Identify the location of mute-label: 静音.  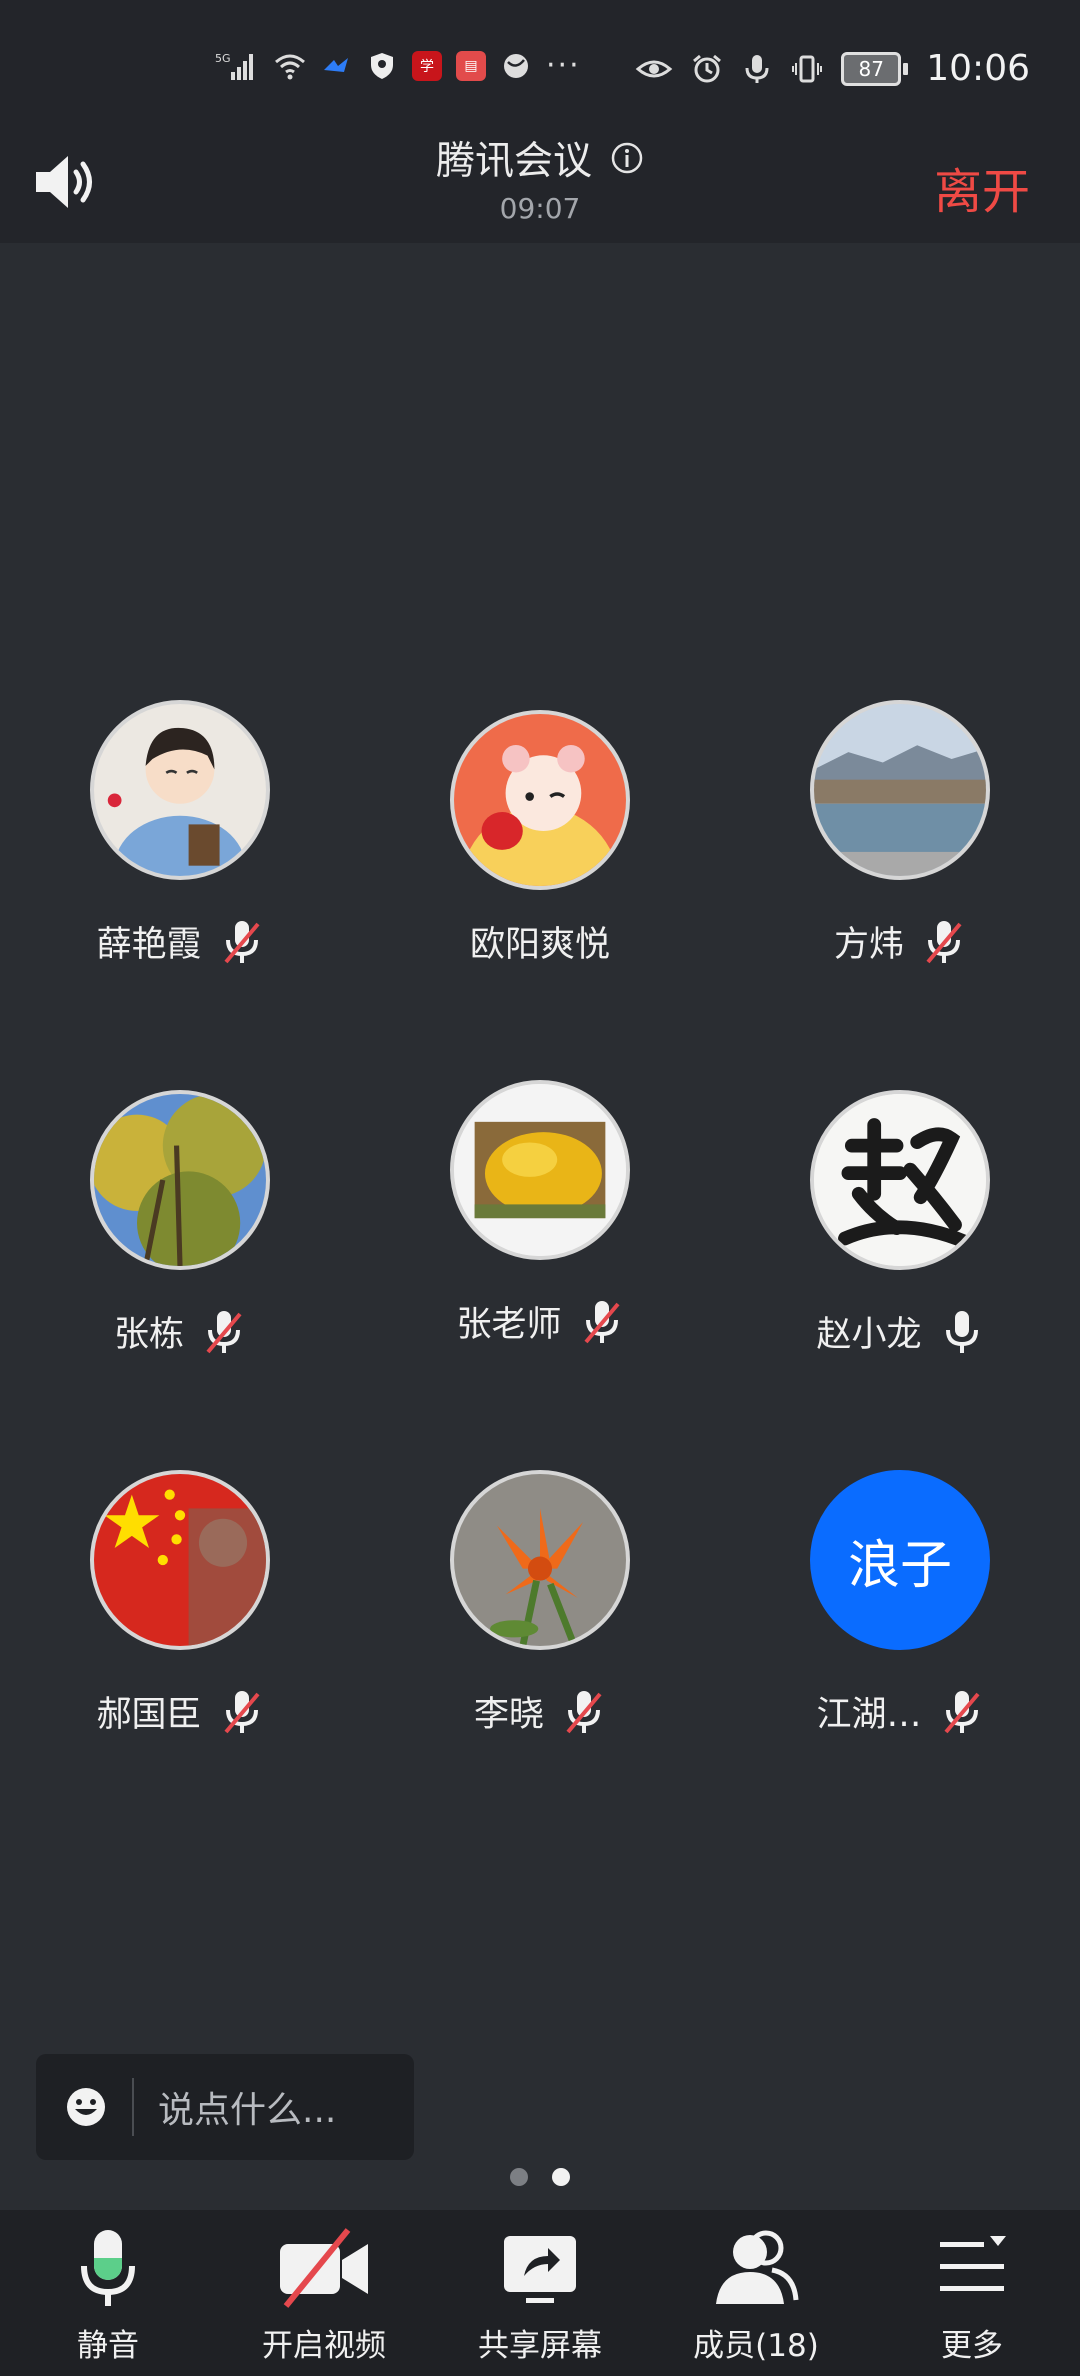
(108, 2346).